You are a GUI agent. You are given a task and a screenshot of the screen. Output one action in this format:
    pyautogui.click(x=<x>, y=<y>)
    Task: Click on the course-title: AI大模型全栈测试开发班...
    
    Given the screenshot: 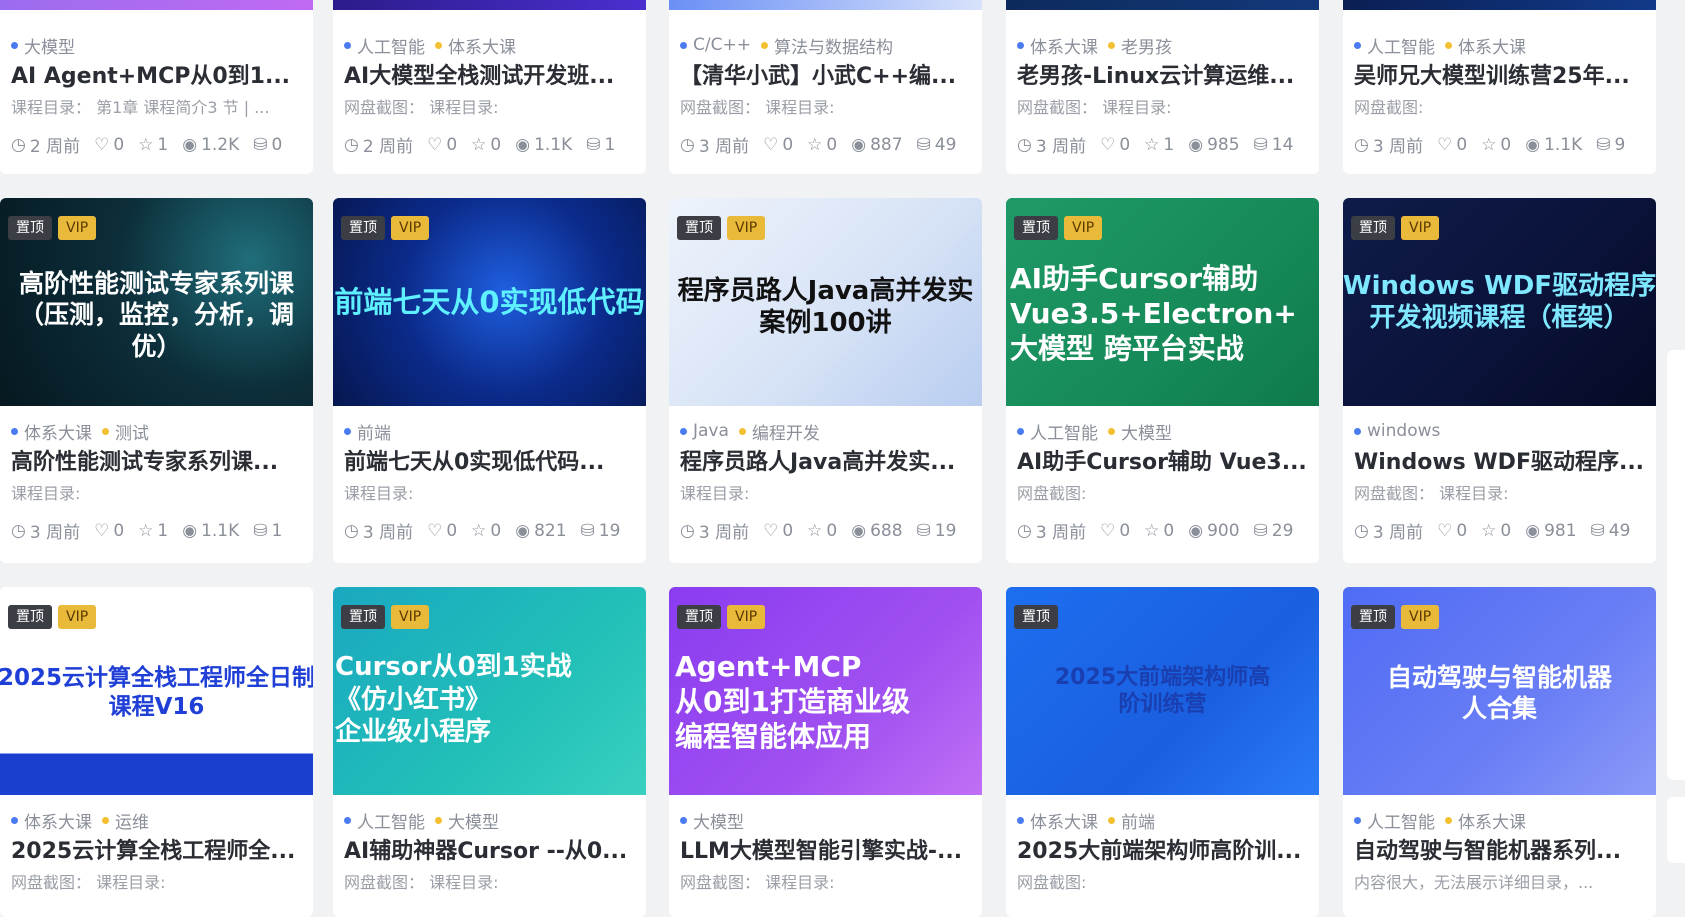 What is the action you would take?
    pyautogui.click(x=489, y=77)
    